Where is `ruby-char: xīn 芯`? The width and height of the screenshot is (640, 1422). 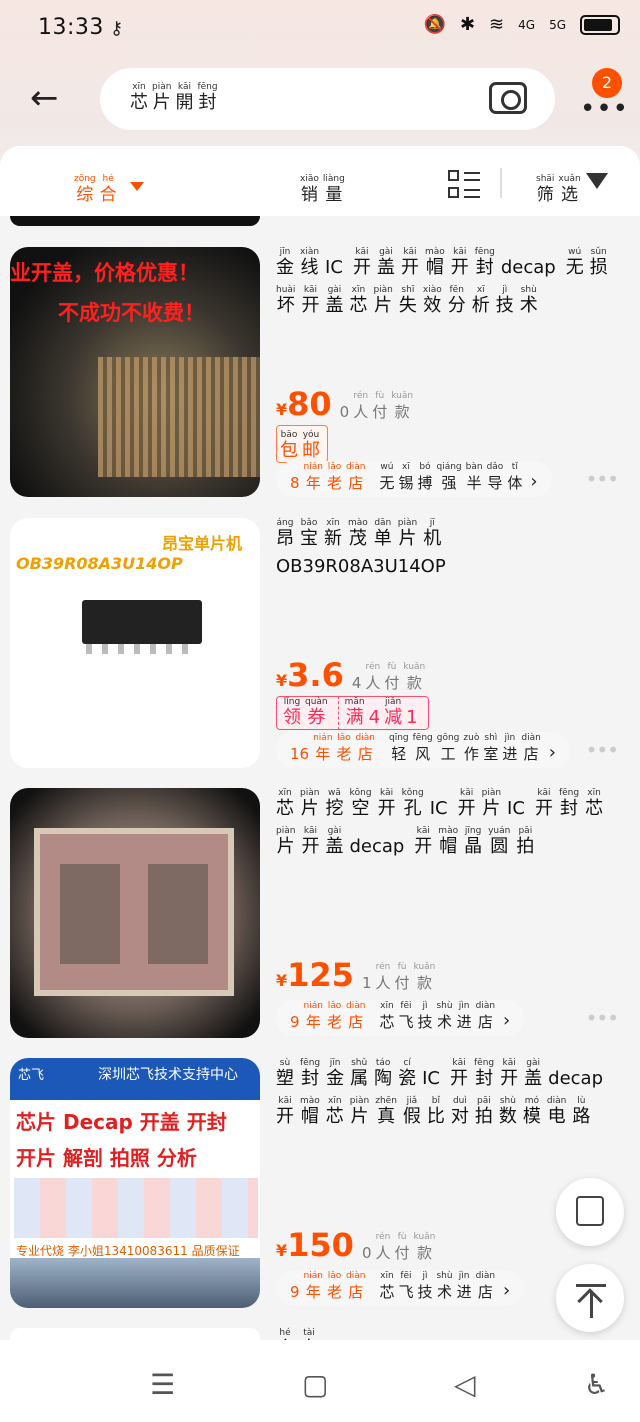 ruby-char: xīn 芯 is located at coordinates (387, 1016).